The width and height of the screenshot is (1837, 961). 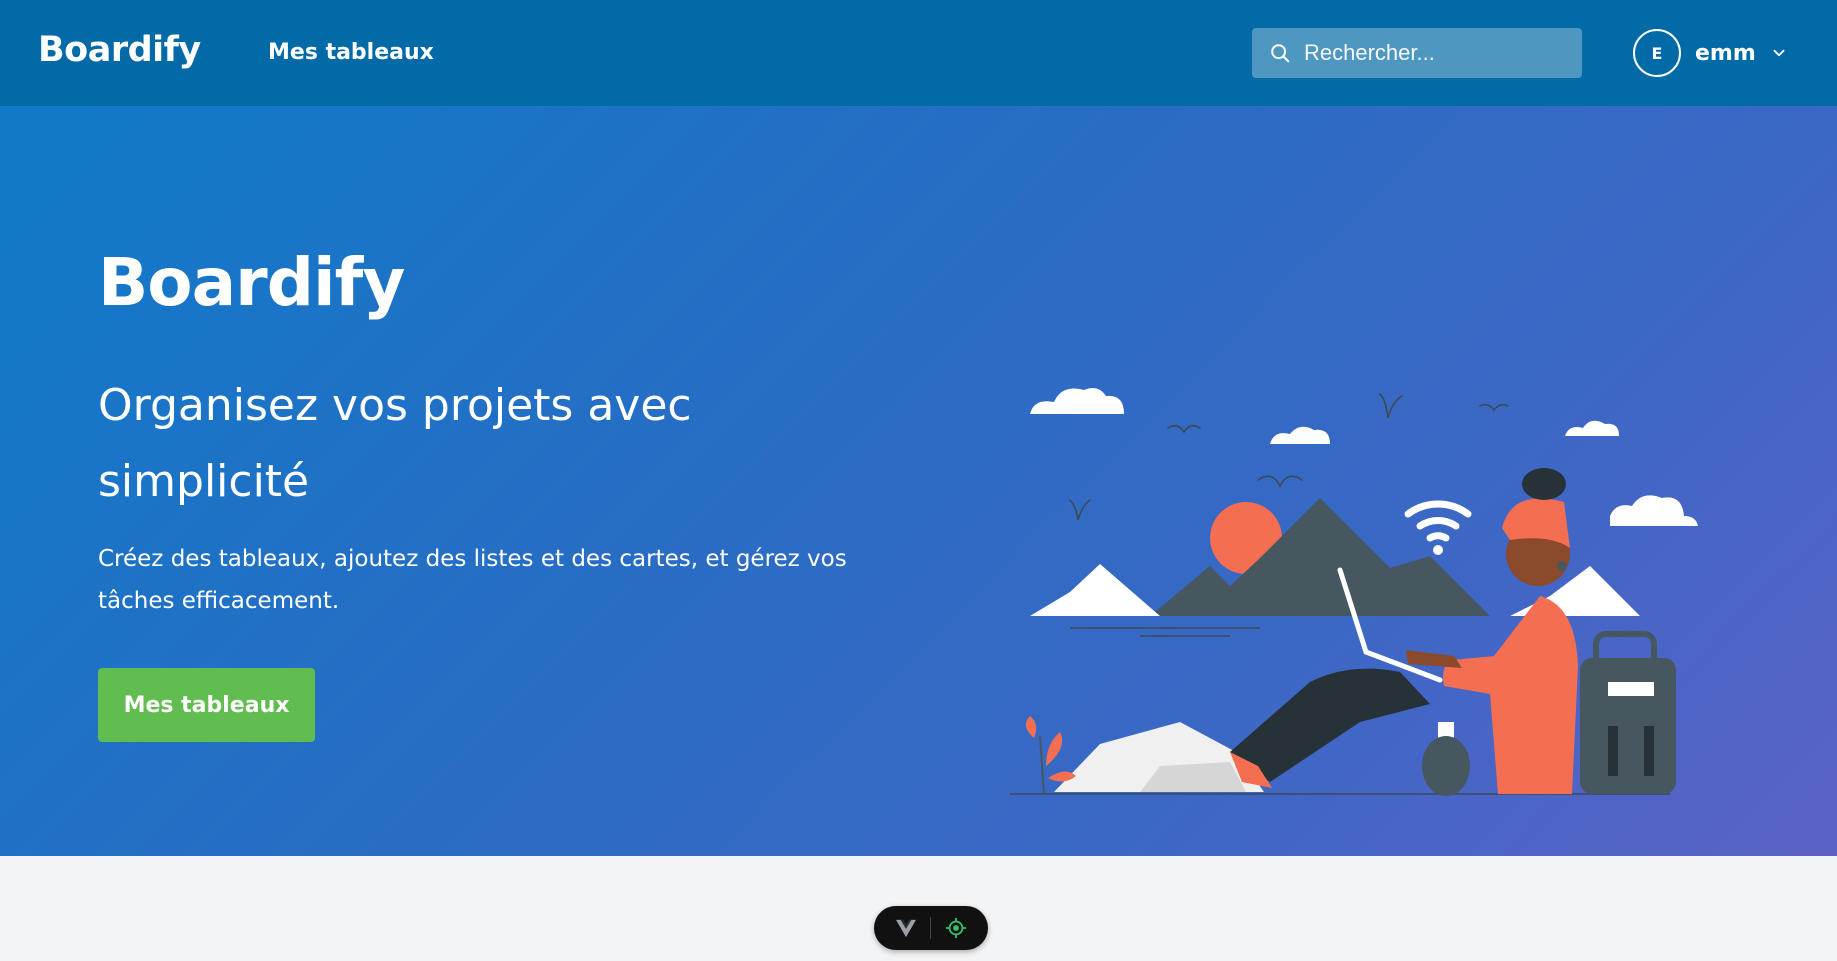 What do you see at coordinates (351, 52) in the screenshot?
I see `nav-link-my-boards: Mes tableaux` at bounding box center [351, 52].